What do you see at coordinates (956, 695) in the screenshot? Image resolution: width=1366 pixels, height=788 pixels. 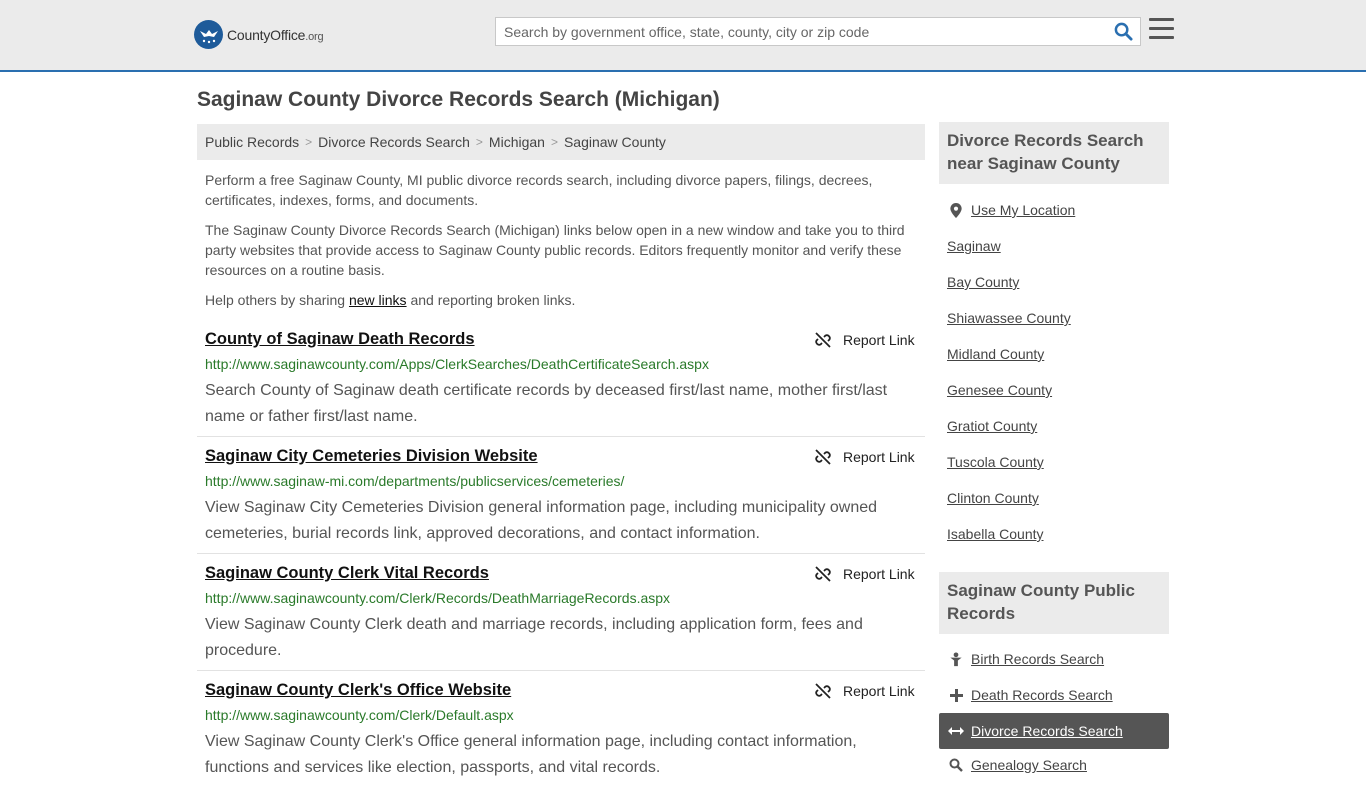 I see `cross-icon` at bounding box center [956, 695].